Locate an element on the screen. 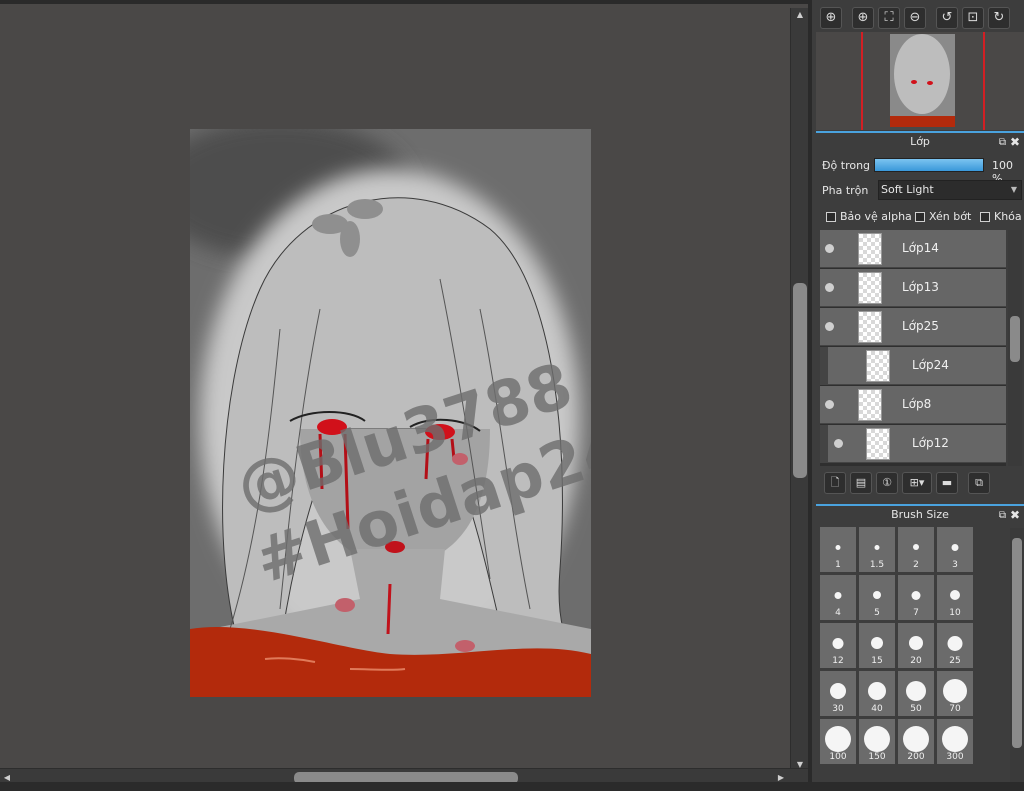 The image size is (1024, 791). brush-size-cell: 25 is located at coordinates (955, 645).